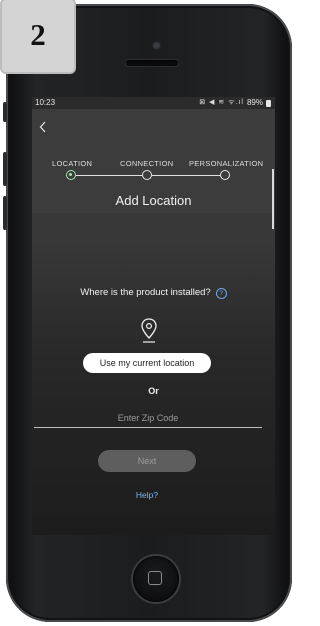 Image resolution: width=320 pixels, height=626 pixels. Describe the element at coordinates (147, 461) in the screenshot. I see `next-button: Next` at that location.